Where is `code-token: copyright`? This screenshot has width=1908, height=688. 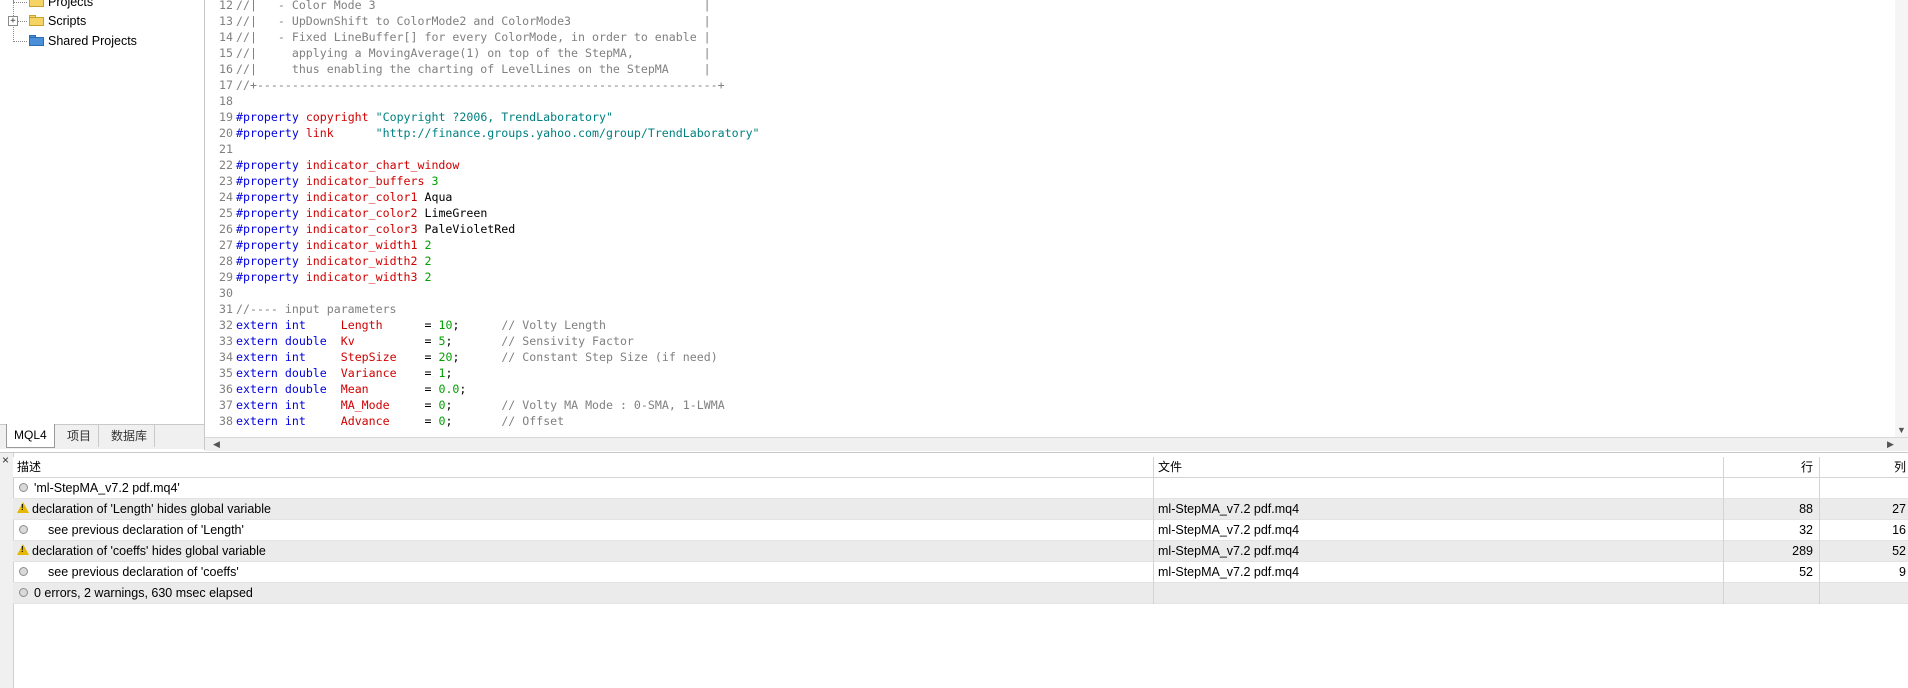
code-token: copyright is located at coordinates (337, 117).